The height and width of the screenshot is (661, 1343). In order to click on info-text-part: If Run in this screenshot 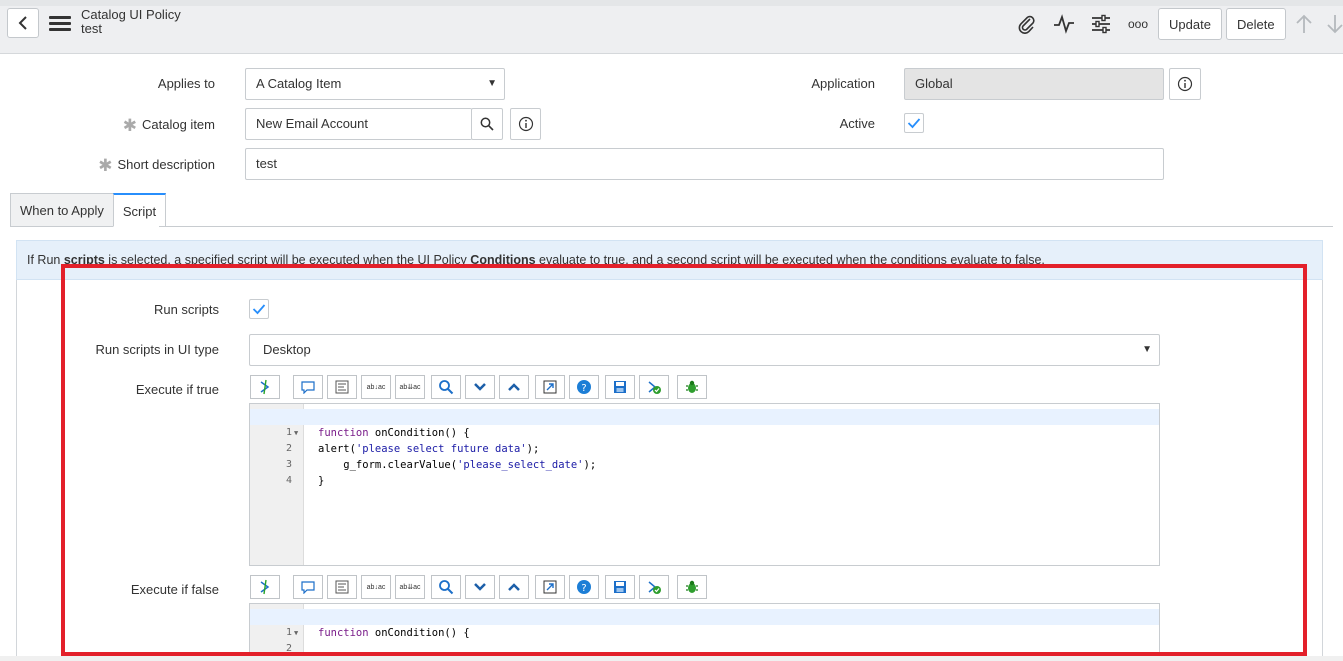, I will do `click(45, 260)`.